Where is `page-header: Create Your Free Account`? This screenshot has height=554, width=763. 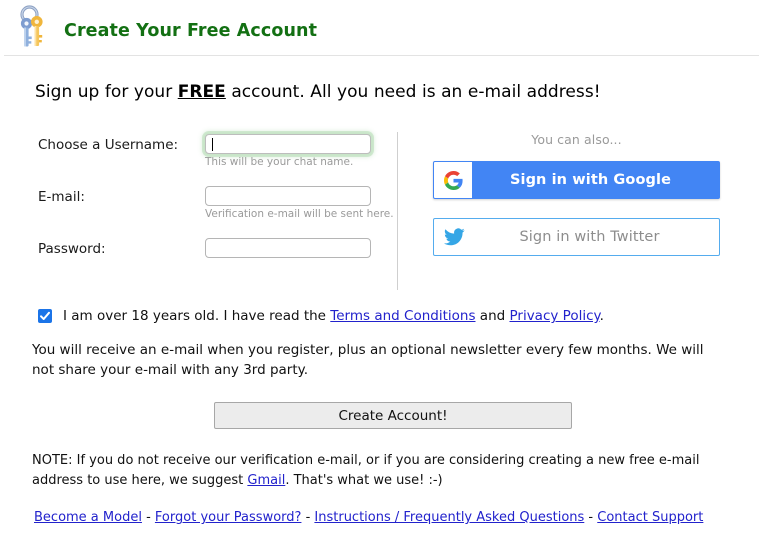 page-header: Create Your Free Account is located at coordinates (381, 28).